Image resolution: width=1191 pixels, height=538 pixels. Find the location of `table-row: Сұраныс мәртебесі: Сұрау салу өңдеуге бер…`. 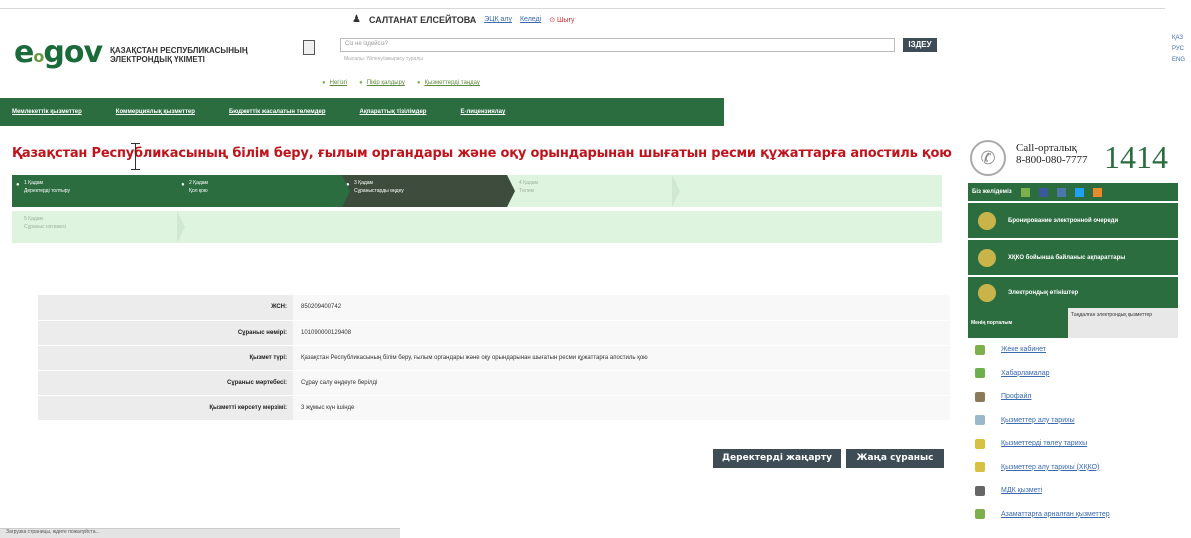

table-row: Сұраныс мәртебесі: Сұрау салу өңдеуге бер… is located at coordinates (494, 383).